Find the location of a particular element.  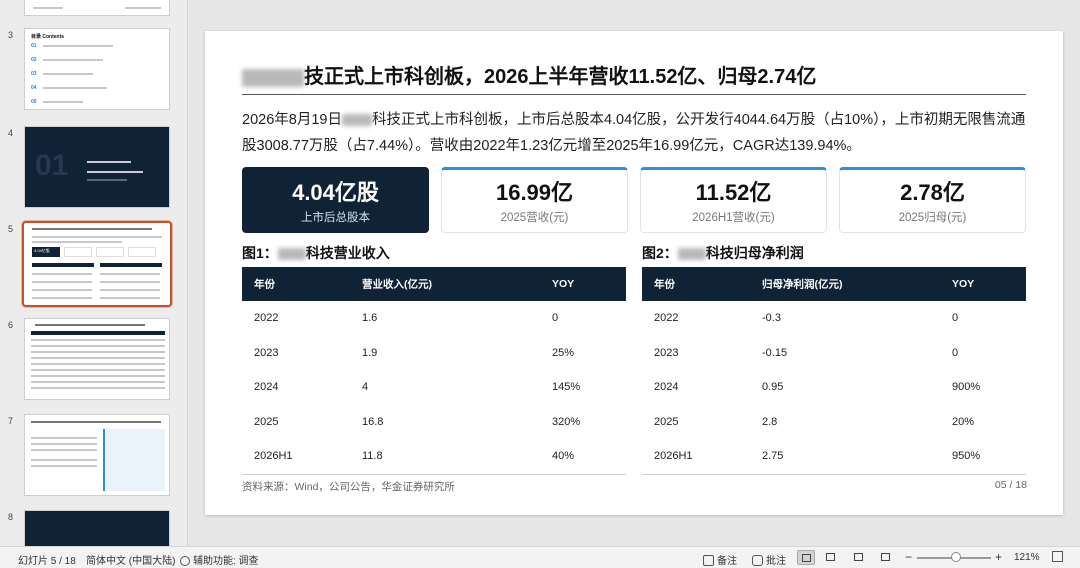

cell-year: 2023 is located at coordinates (266, 352).